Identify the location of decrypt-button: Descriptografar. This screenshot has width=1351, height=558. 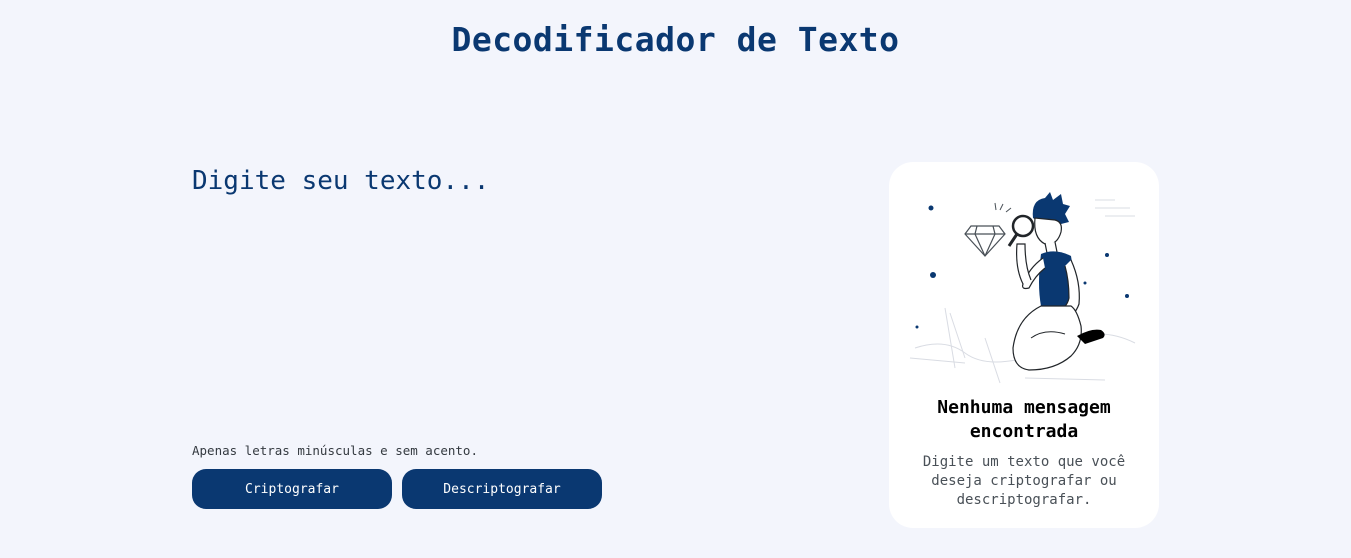
(502, 489).